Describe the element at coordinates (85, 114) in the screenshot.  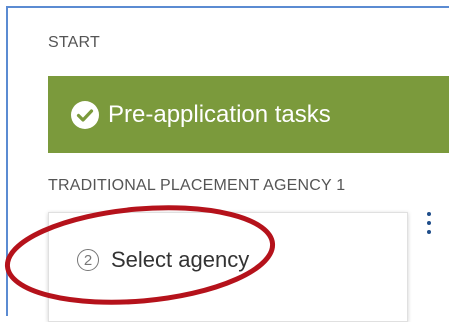
I see `check-circle-icon` at that location.